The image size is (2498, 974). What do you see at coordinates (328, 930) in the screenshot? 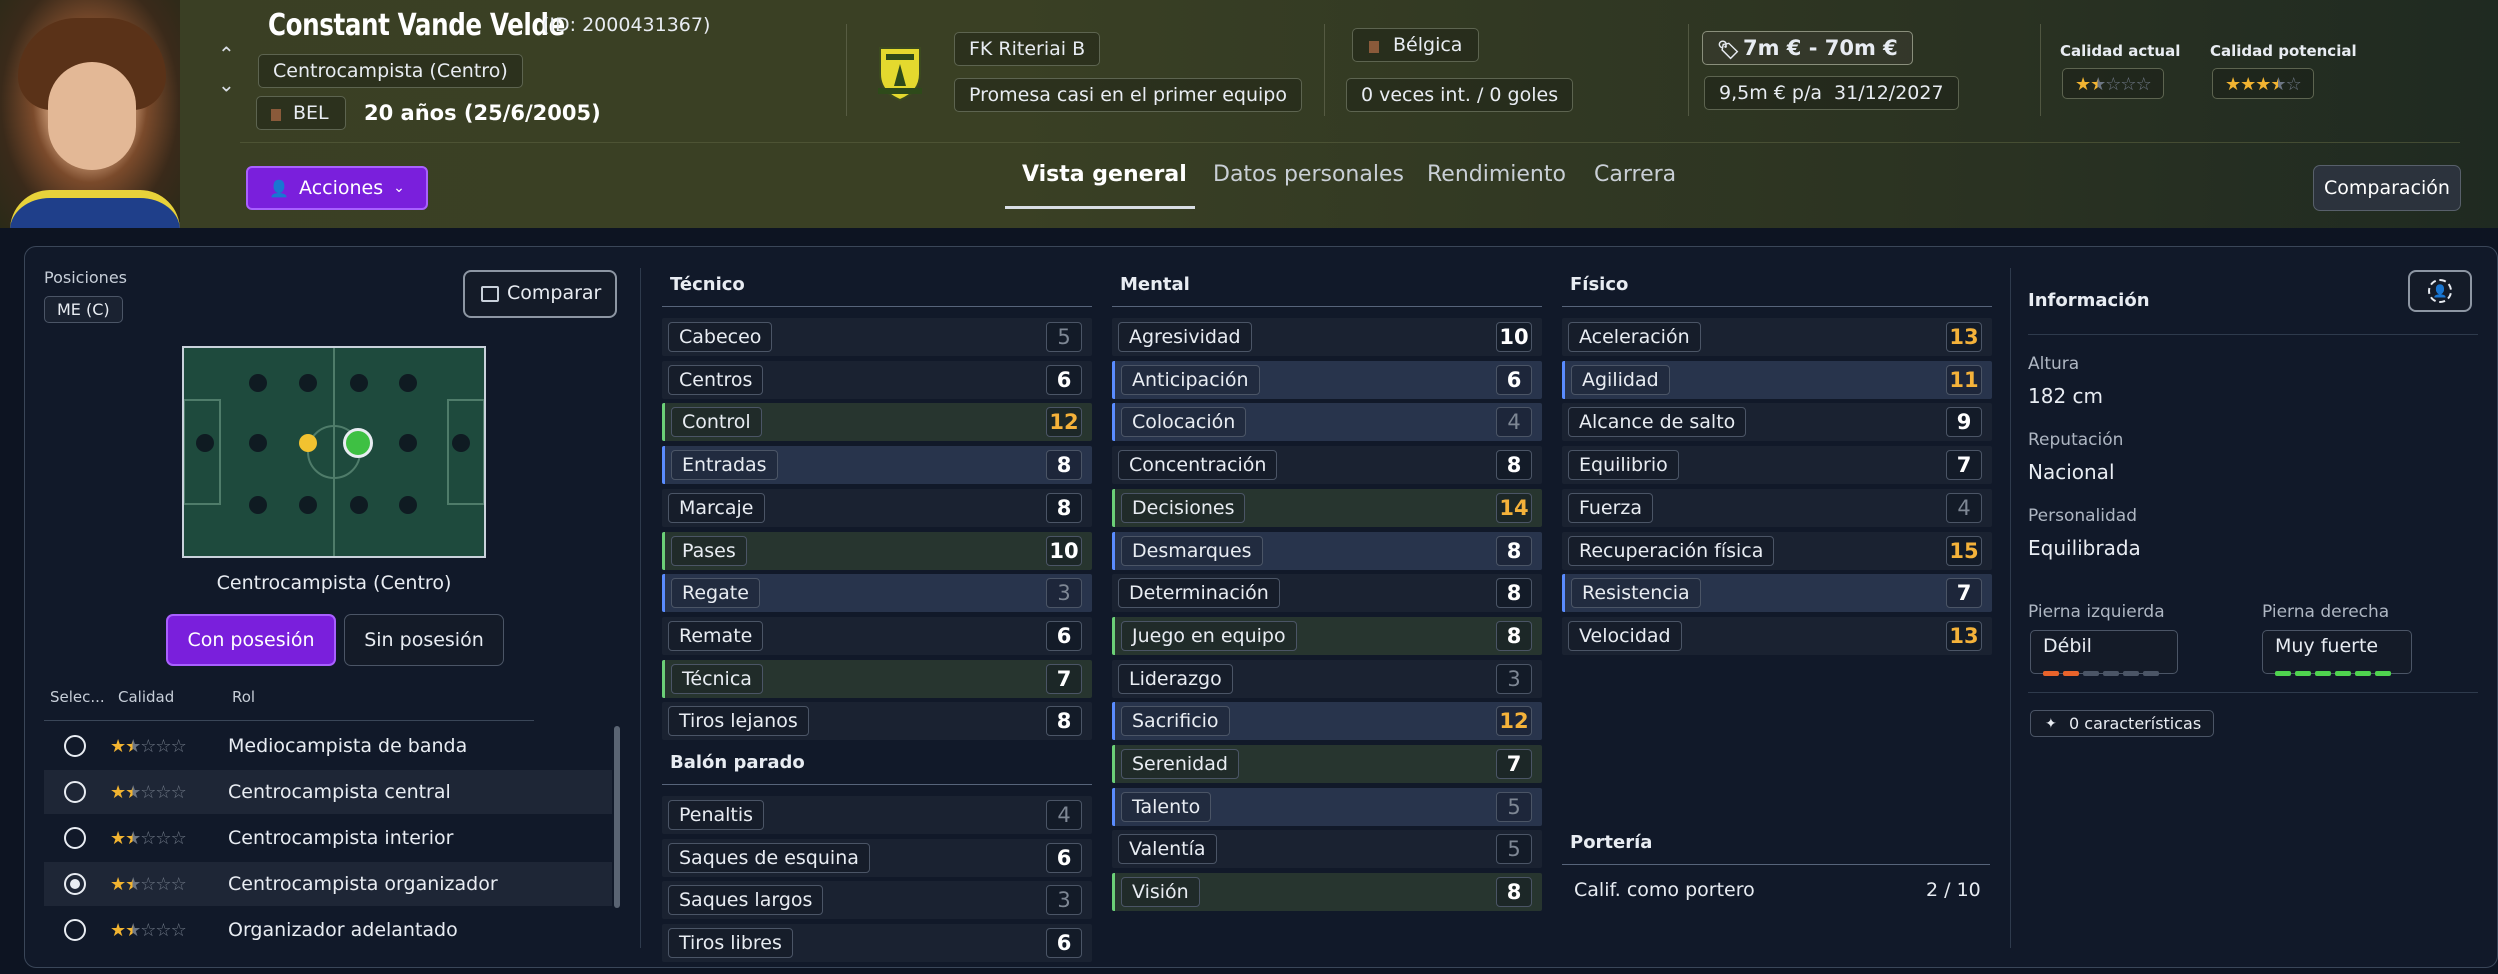
I see `role-row: ★★☆☆☆ Organizador adelantado` at bounding box center [328, 930].